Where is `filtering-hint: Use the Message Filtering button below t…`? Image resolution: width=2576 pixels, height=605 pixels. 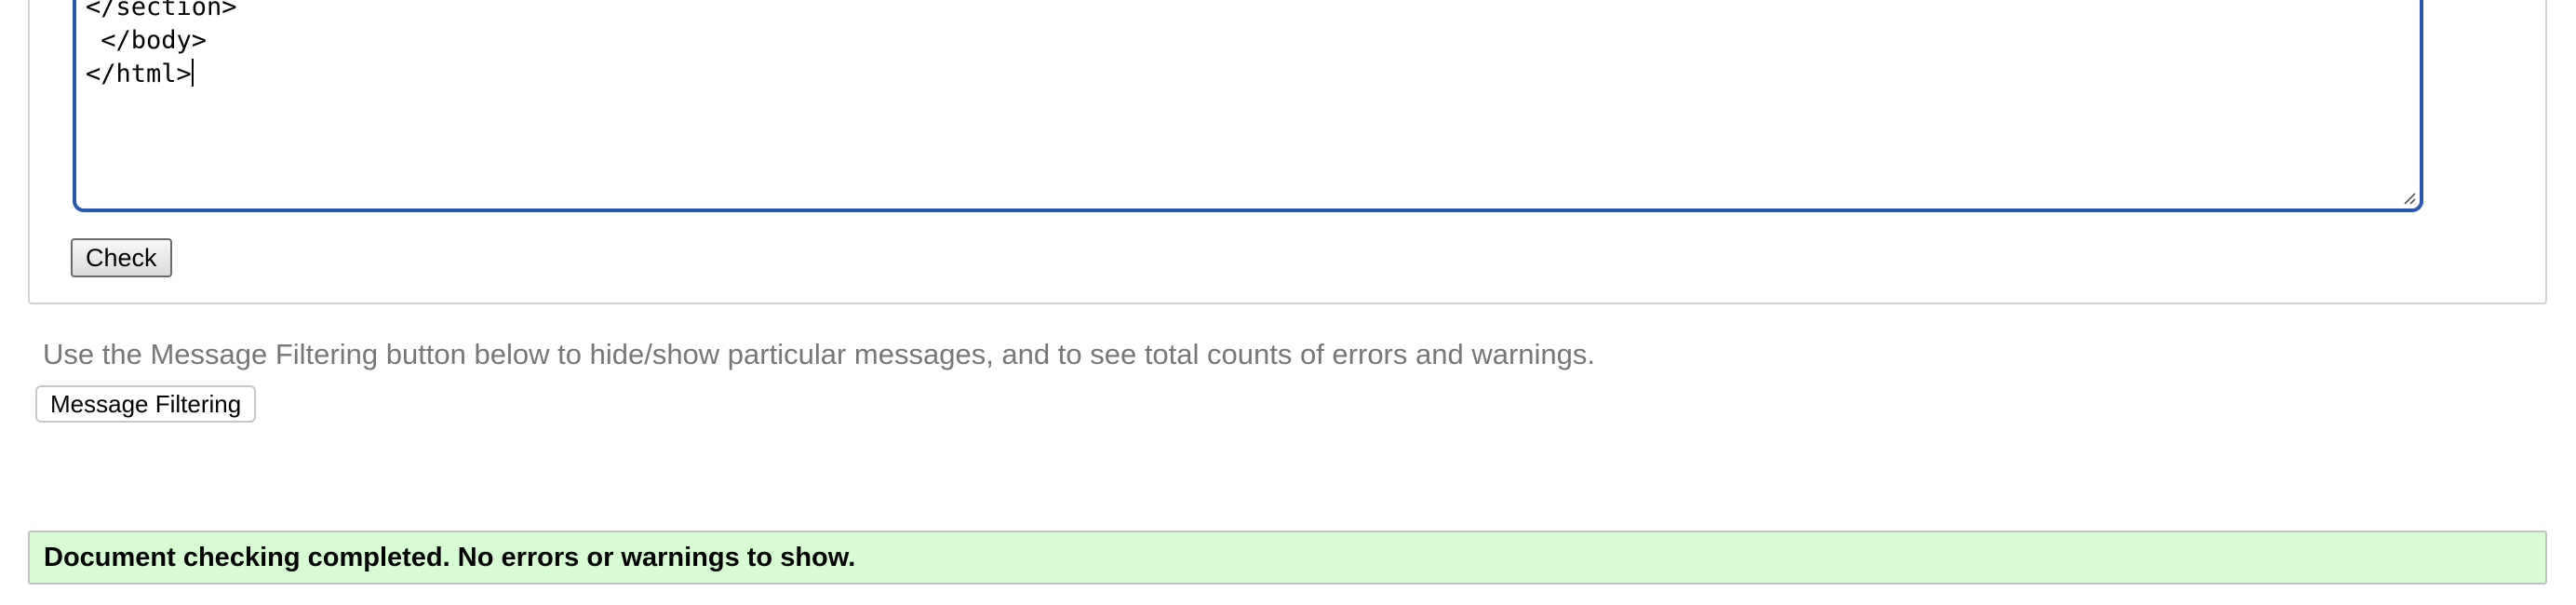 filtering-hint: Use the Message Filtering button below t… is located at coordinates (819, 354).